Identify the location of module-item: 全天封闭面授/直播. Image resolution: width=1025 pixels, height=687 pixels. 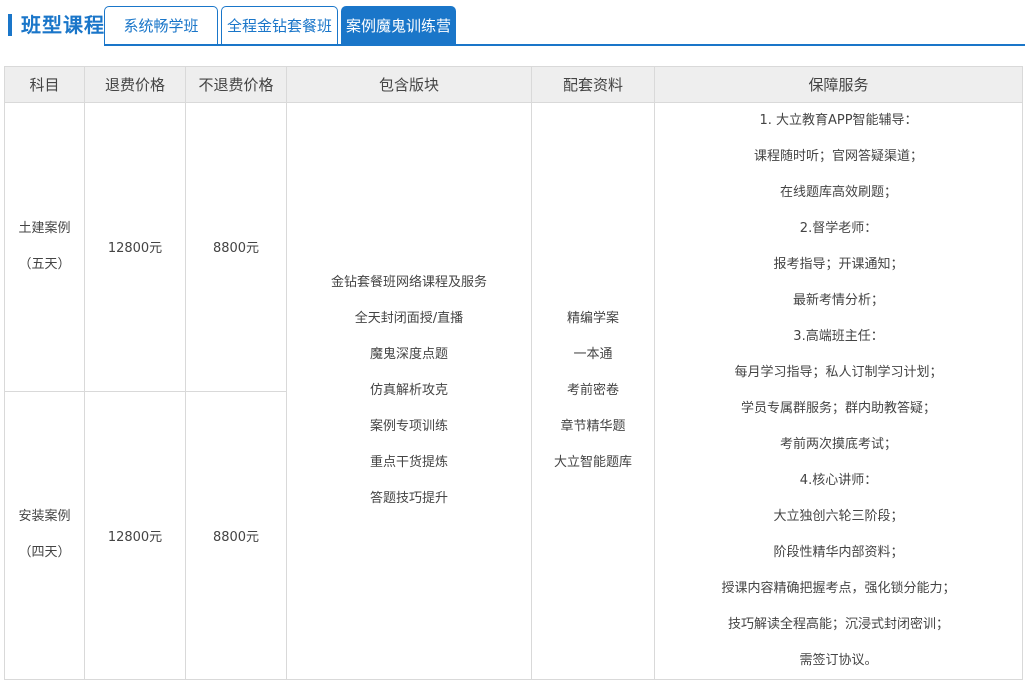
(409, 318).